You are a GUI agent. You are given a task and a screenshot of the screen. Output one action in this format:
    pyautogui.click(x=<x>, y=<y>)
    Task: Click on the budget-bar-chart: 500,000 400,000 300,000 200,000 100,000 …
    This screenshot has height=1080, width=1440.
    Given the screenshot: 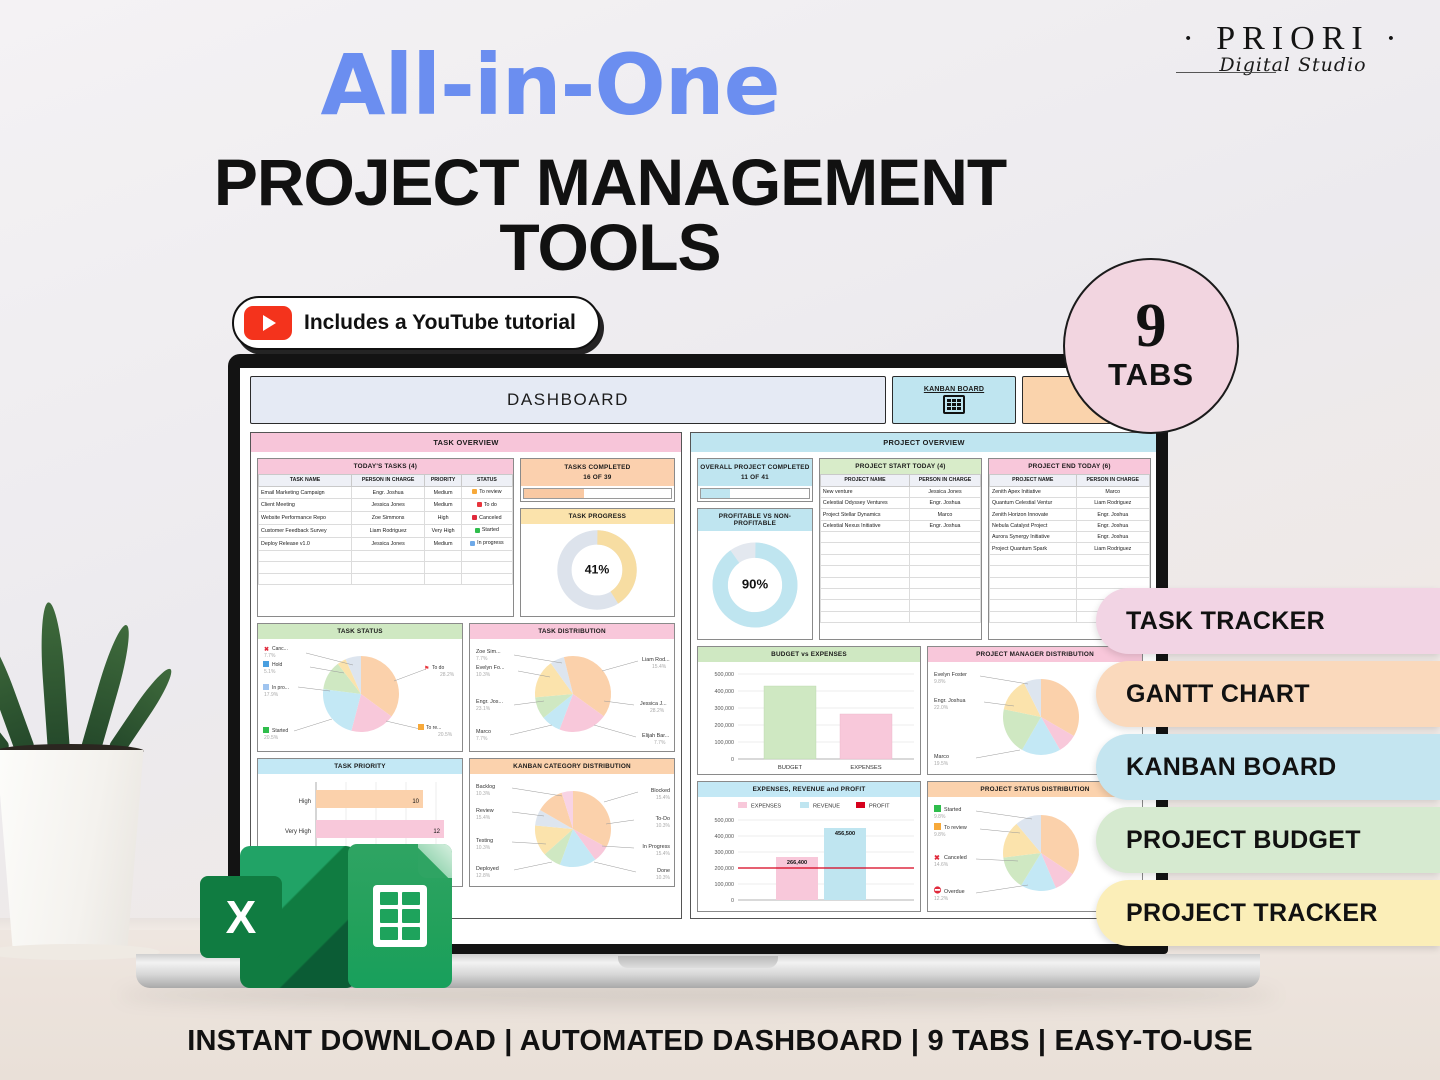 What is the action you would take?
    pyautogui.click(x=814, y=721)
    